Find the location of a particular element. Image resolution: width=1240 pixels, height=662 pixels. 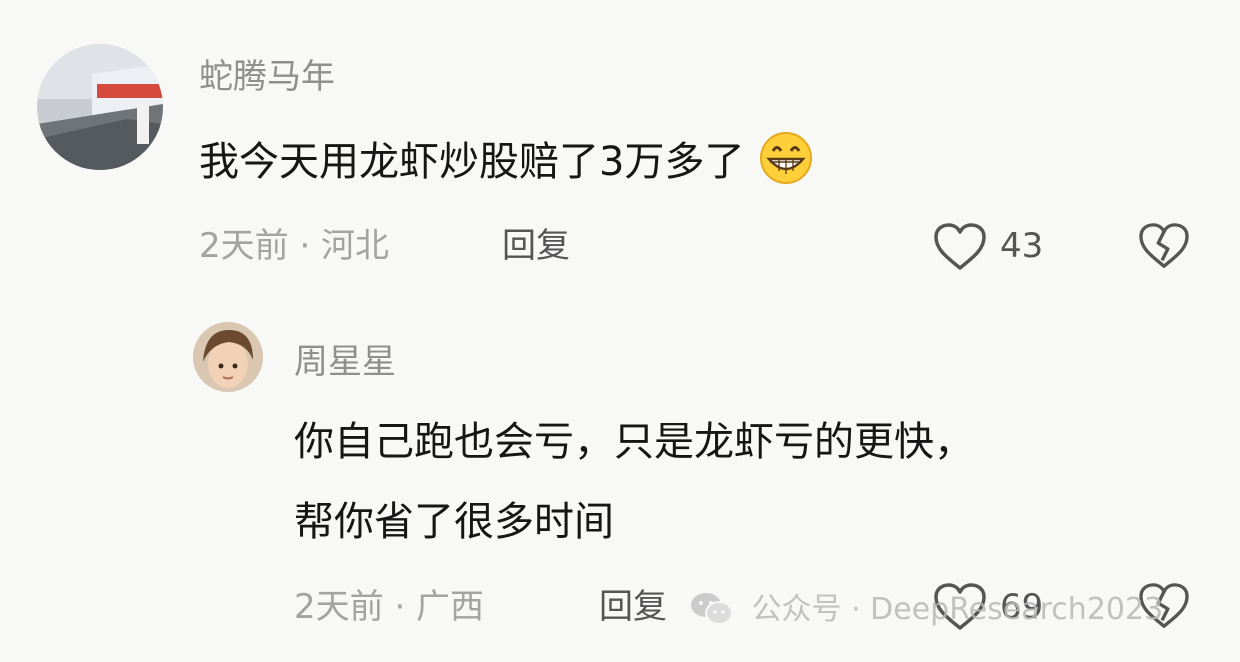

comment-time-location: 2天前 · 河北 is located at coordinates (294, 246).